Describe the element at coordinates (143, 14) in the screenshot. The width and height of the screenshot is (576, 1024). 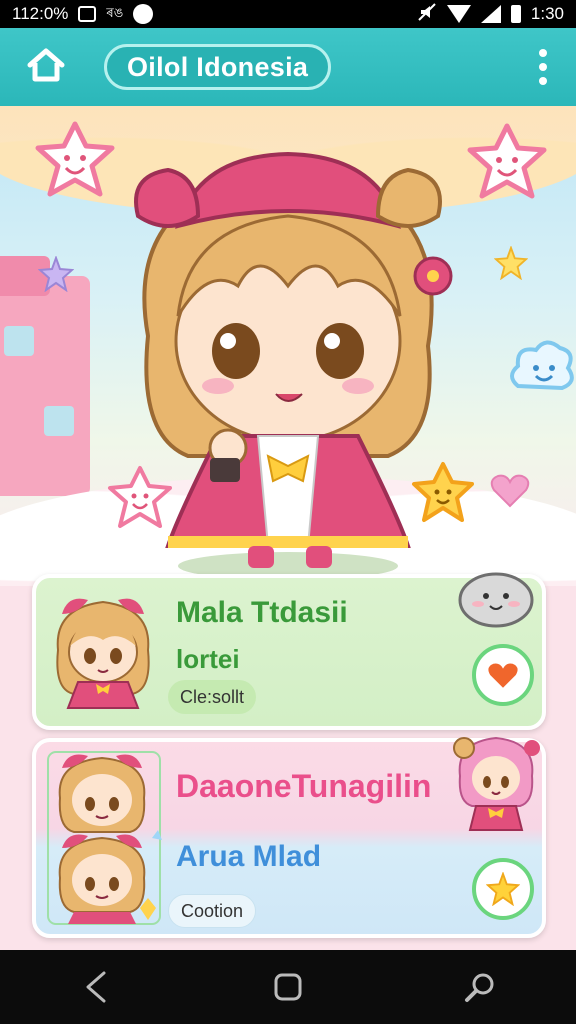
I see `circle-app-icon` at that location.